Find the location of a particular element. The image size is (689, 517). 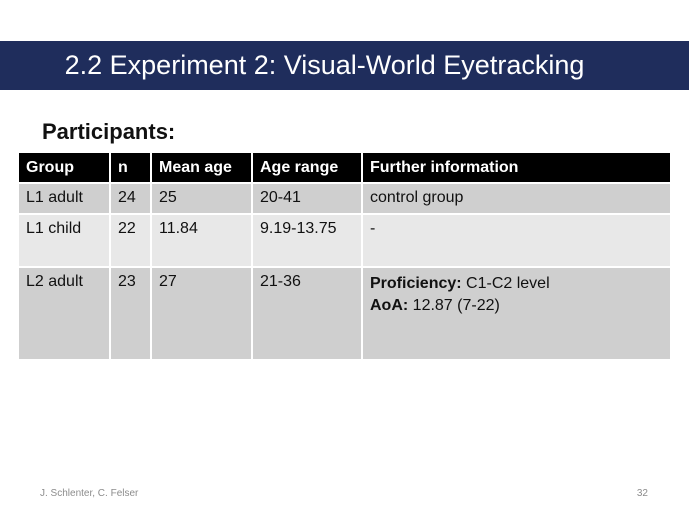

cell-age-range: 21-36 is located at coordinates (307, 312).